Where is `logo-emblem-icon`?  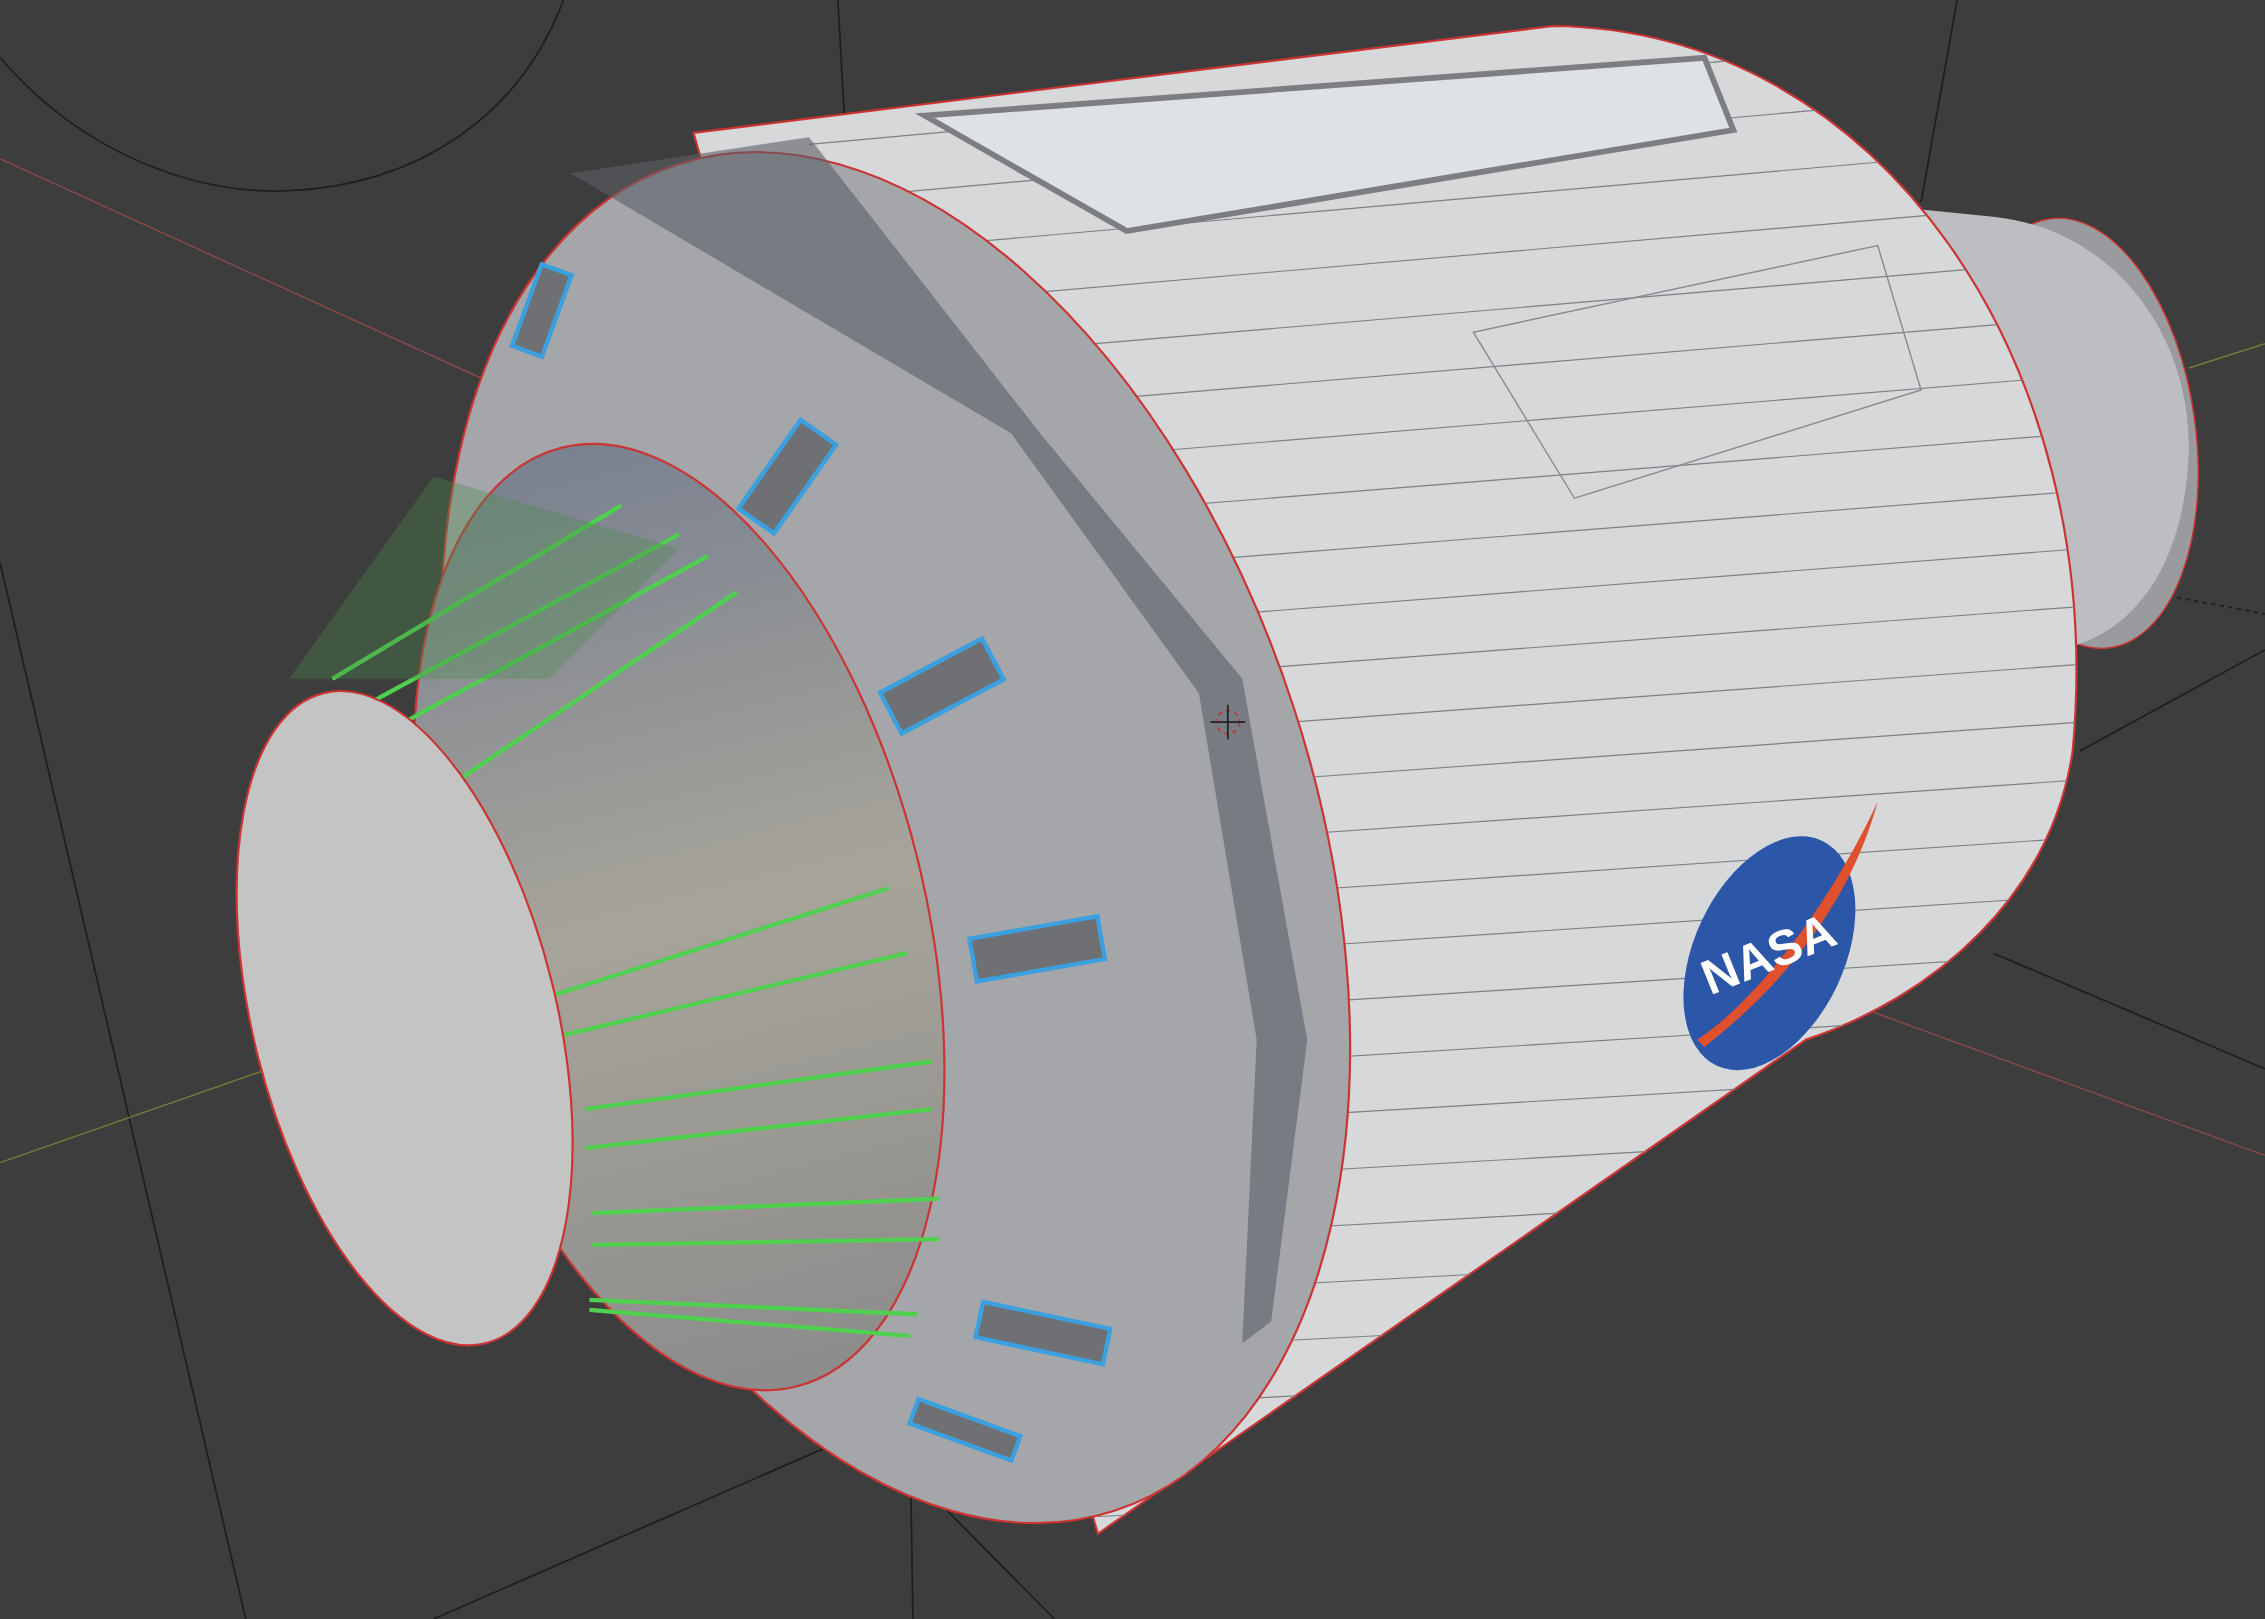
logo-emblem-icon is located at coordinates (1780, 936).